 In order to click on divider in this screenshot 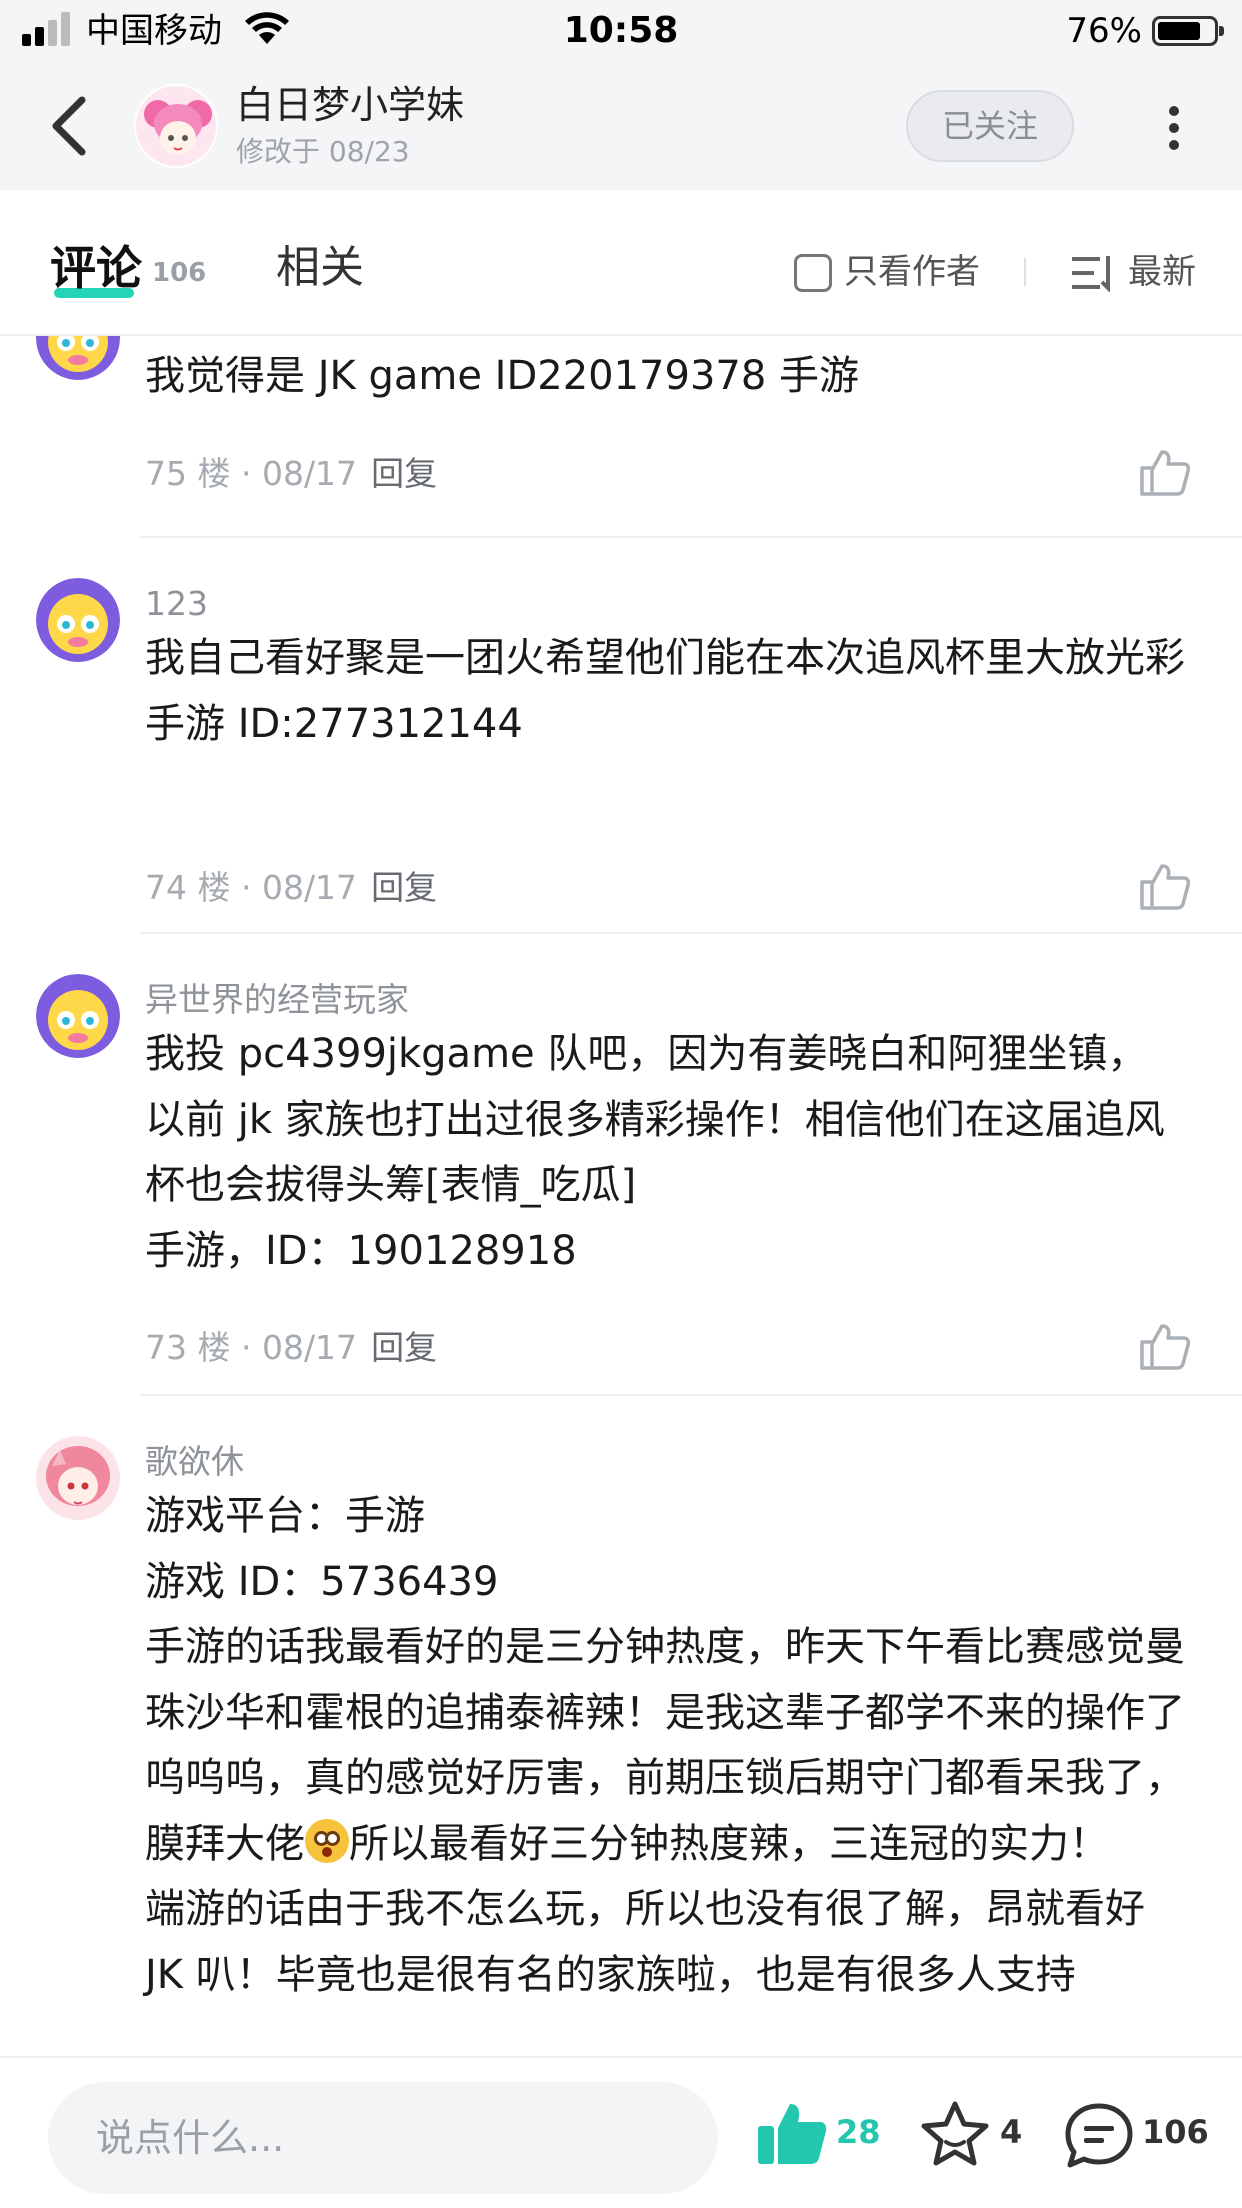, I will do `click(1025, 272)`.